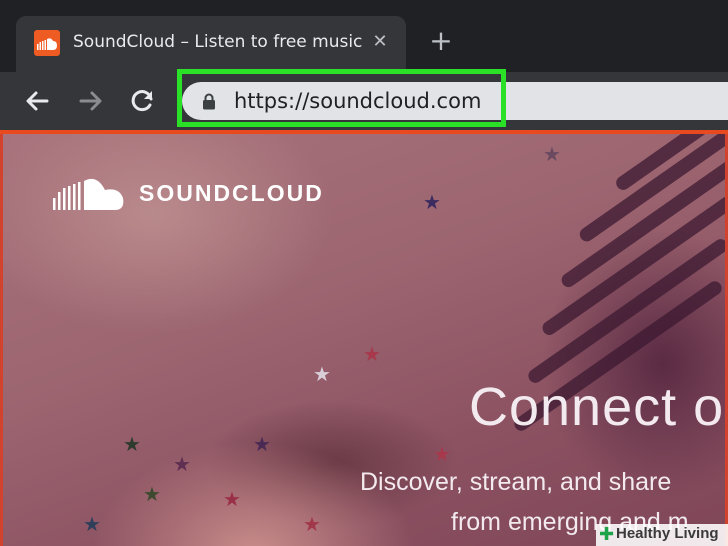 The image size is (728, 546). I want to click on tab-soundcloud: SoundCloud – Listen to free music ✕, so click(211, 44).